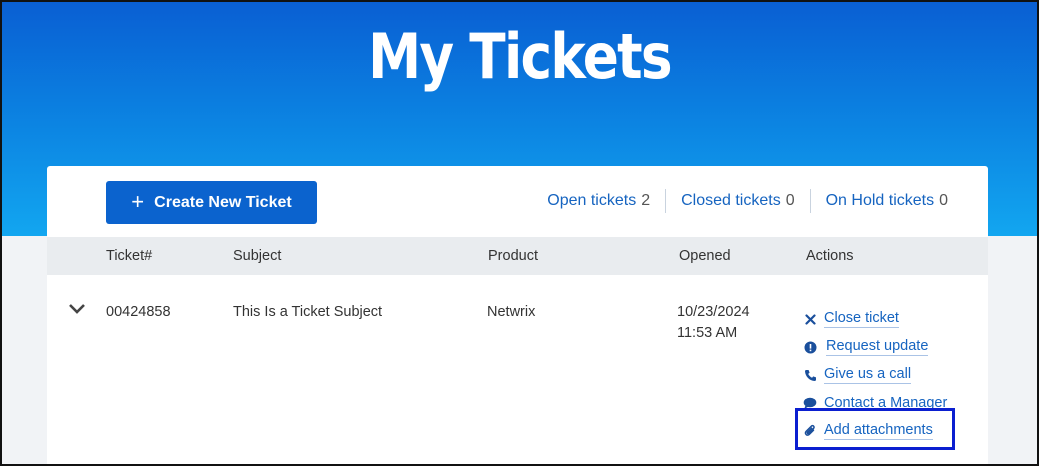 The width and height of the screenshot is (1039, 466). I want to click on give-us-a-call-action: Give us a call, so click(875, 375).